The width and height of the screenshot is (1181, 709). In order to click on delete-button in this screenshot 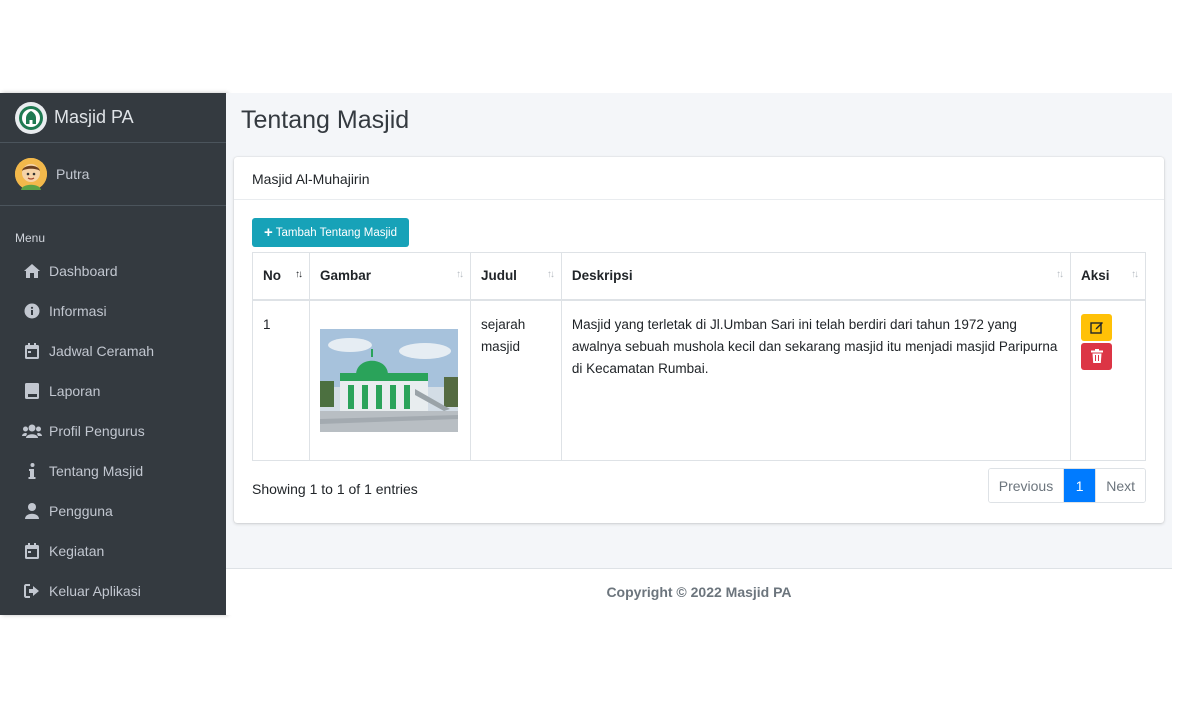, I will do `click(1096, 356)`.